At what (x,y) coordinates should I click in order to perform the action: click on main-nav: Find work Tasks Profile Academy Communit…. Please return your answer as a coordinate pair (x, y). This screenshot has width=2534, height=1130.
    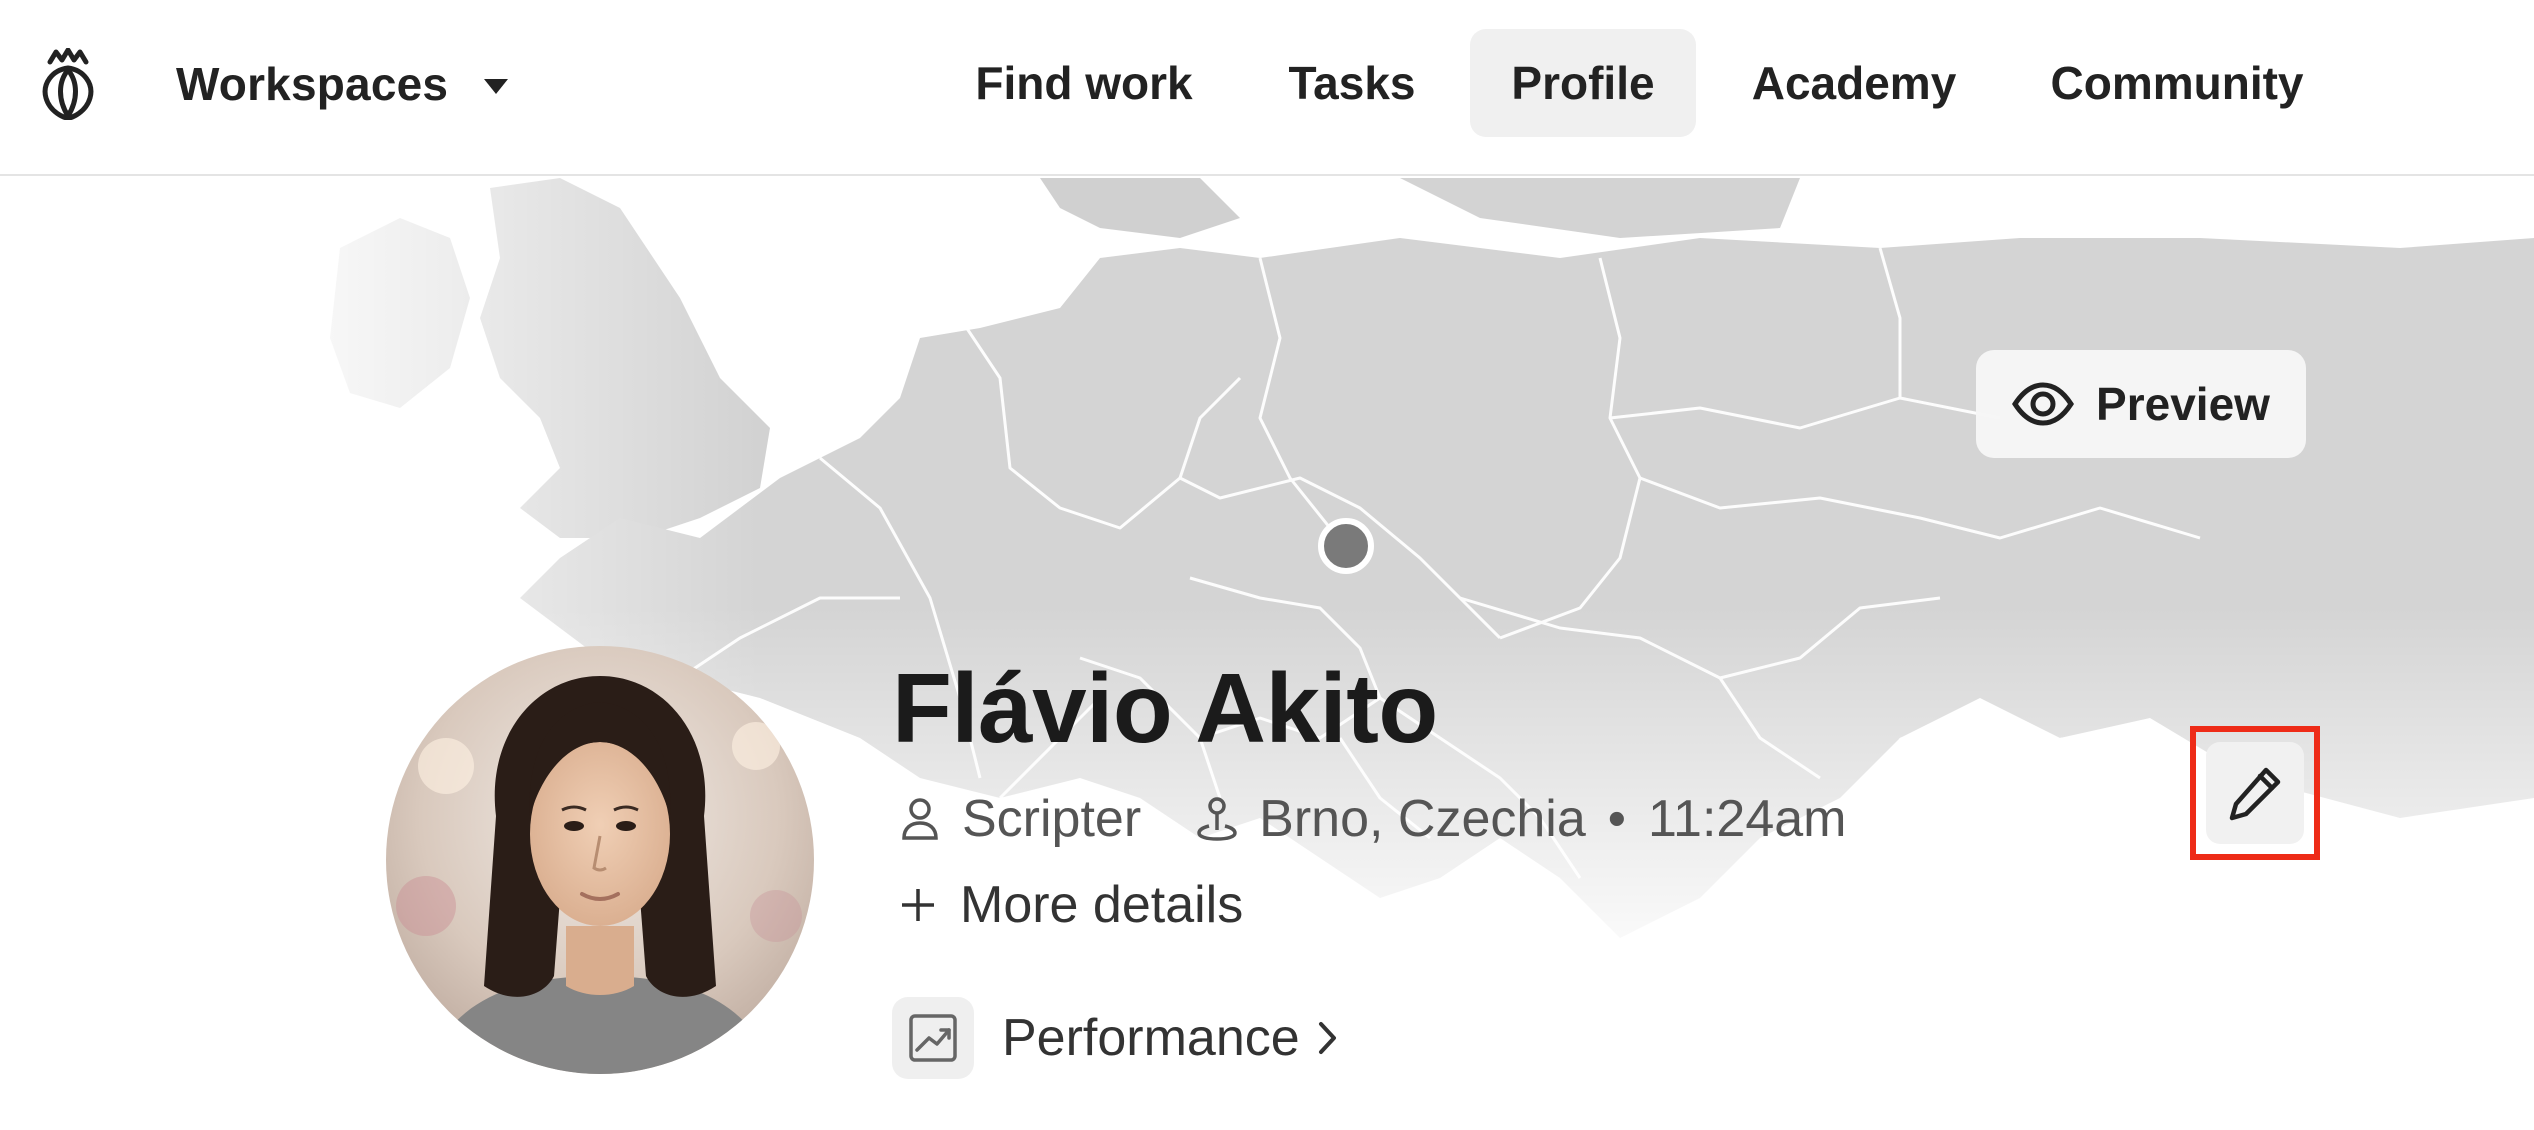
    Looking at the image, I should click on (1267, 83).